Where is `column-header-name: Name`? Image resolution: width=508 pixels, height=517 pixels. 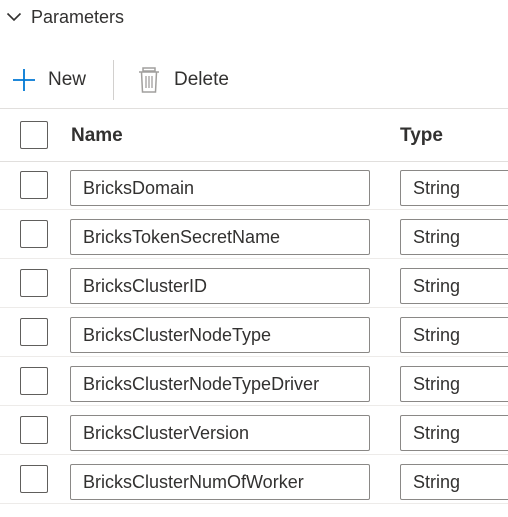 column-header-name: Name is located at coordinates (97, 135).